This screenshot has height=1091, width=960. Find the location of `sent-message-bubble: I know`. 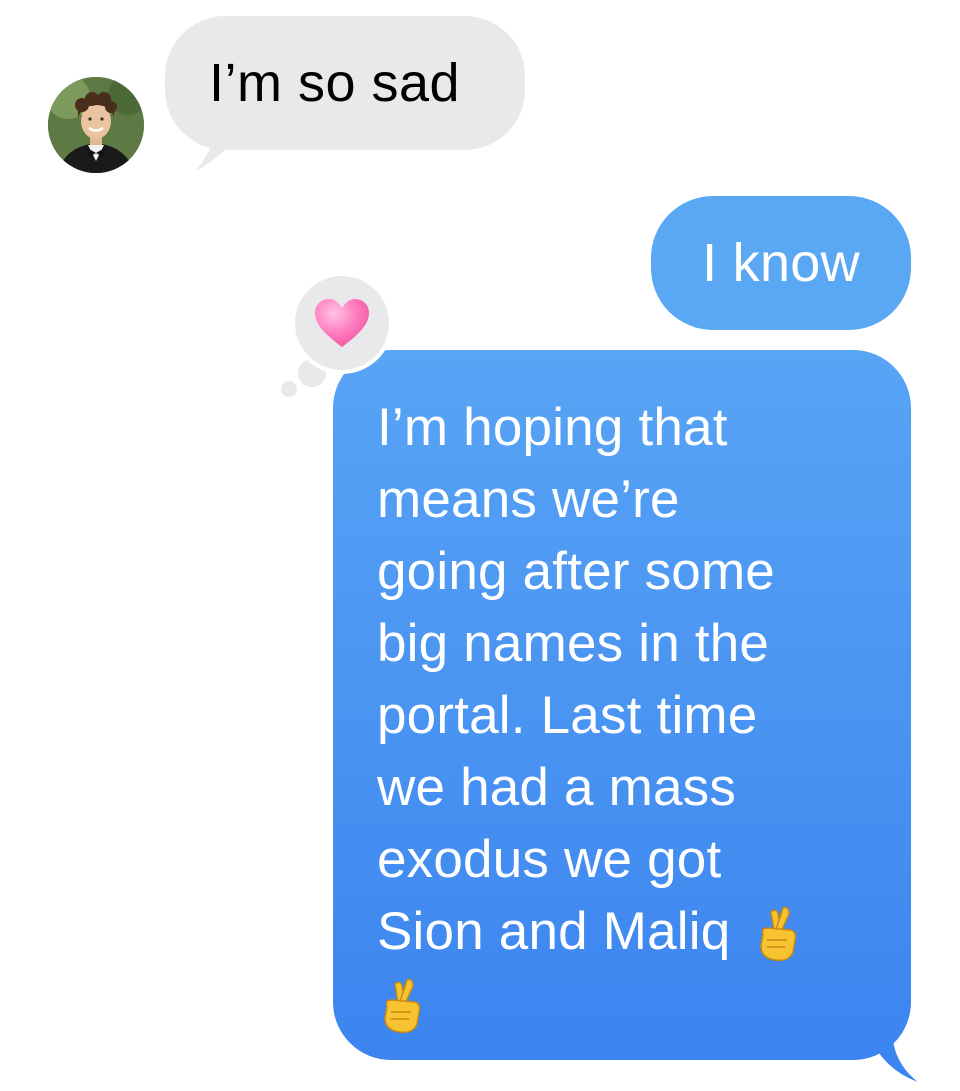

sent-message-bubble: I know is located at coordinates (781, 263).